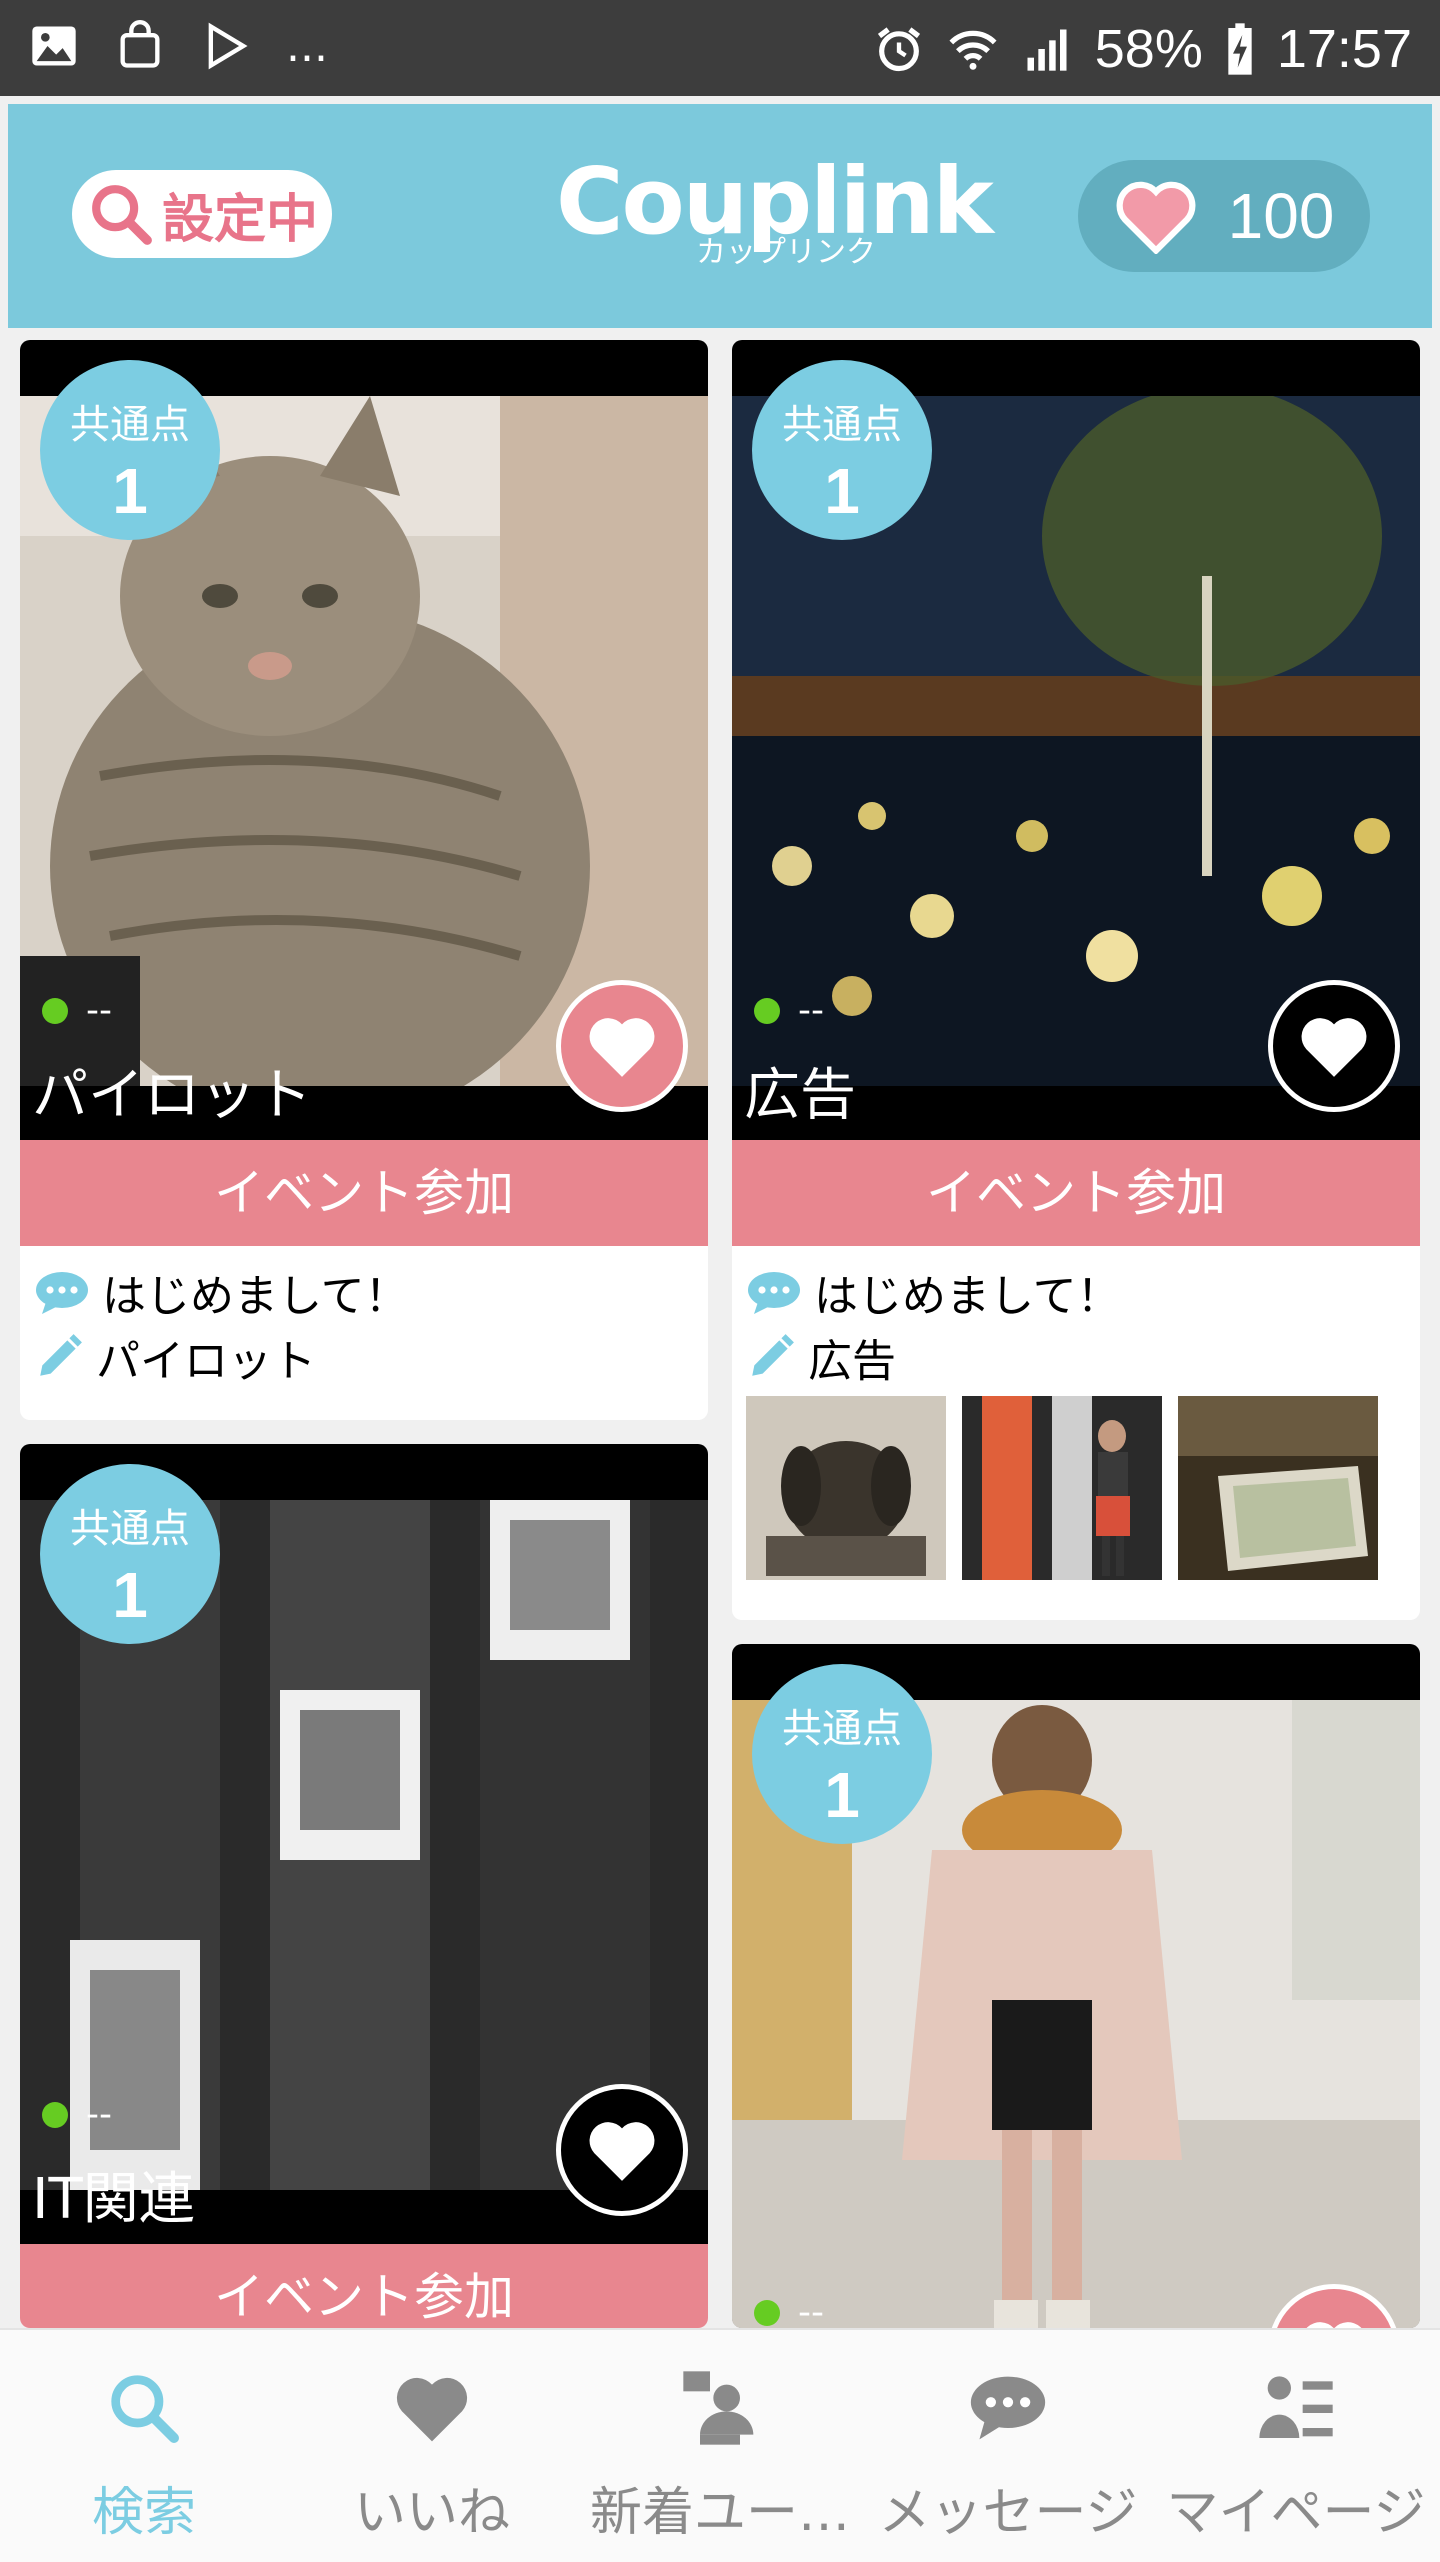  I want to click on profile-name: IT関連, so click(113, 2199).